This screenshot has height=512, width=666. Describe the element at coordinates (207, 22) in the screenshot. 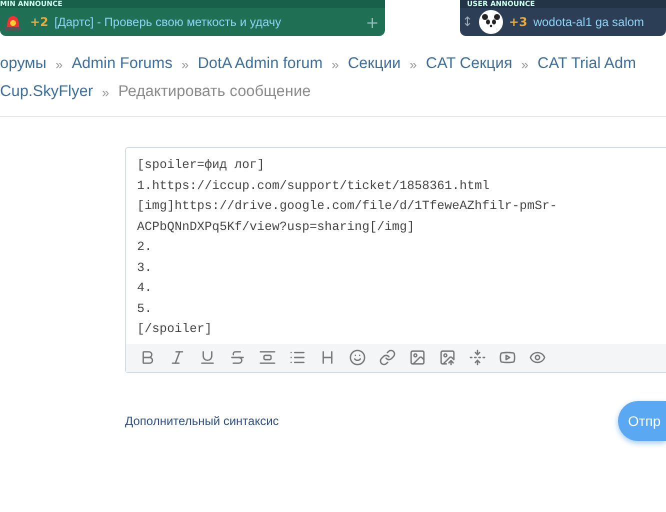

I see `announcement-link: [Дартс] - Проверь свою меткость и удачу` at that location.